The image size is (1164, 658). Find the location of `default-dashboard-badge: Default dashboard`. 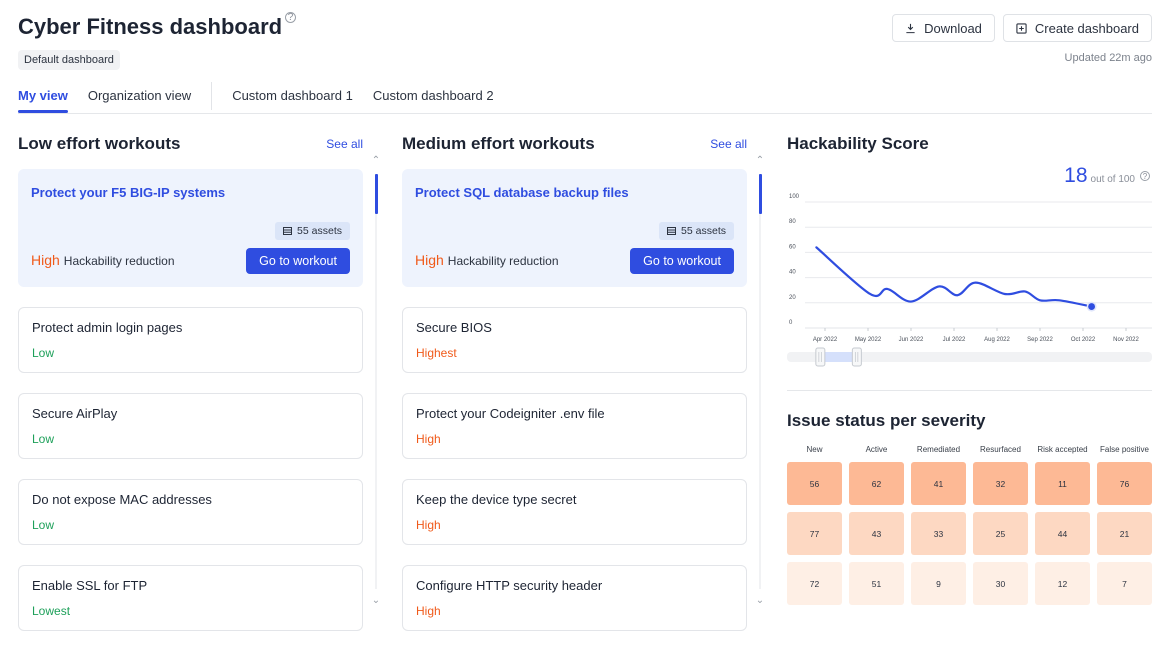

default-dashboard-badge: Default dashboard is located at coordinates (69, 60).